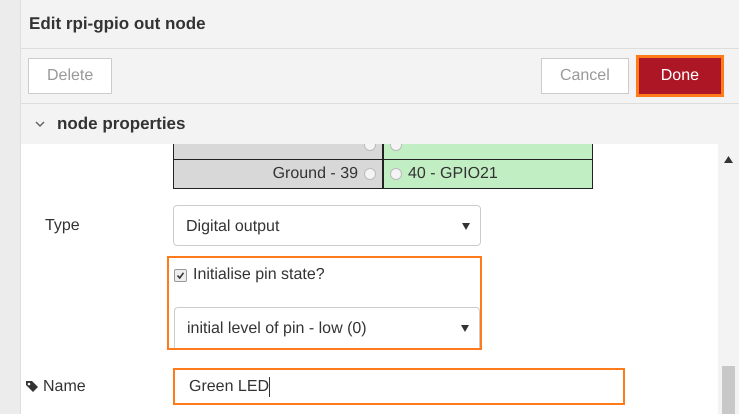 Image resolution: width=739 pixels, height=414 pixels. I want to click on type-label: Type, so click(62, 225).